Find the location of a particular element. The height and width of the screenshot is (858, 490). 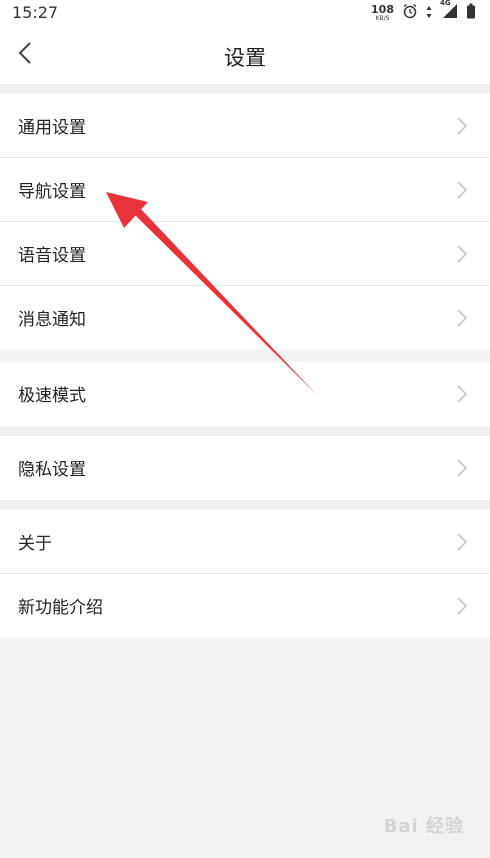

status-icons: 108 KB/S 4G is located at coordinates (423, 11).